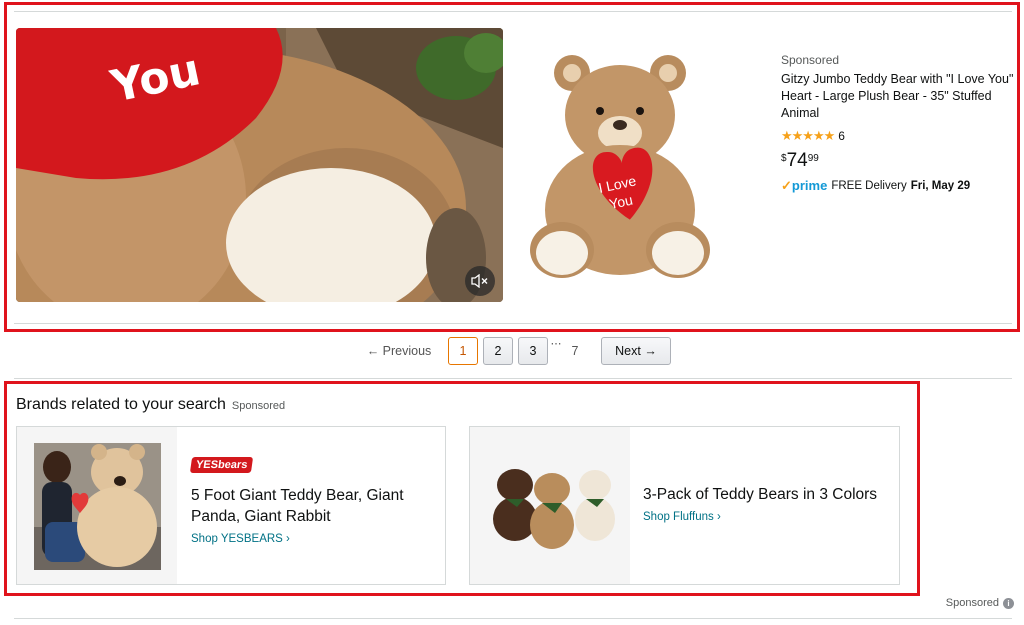 This screenshot has height=625, width=1024. I want to click on brand-card-title: 3-Pack of Teddy Bears in 3 Colors, so click(768, 494).